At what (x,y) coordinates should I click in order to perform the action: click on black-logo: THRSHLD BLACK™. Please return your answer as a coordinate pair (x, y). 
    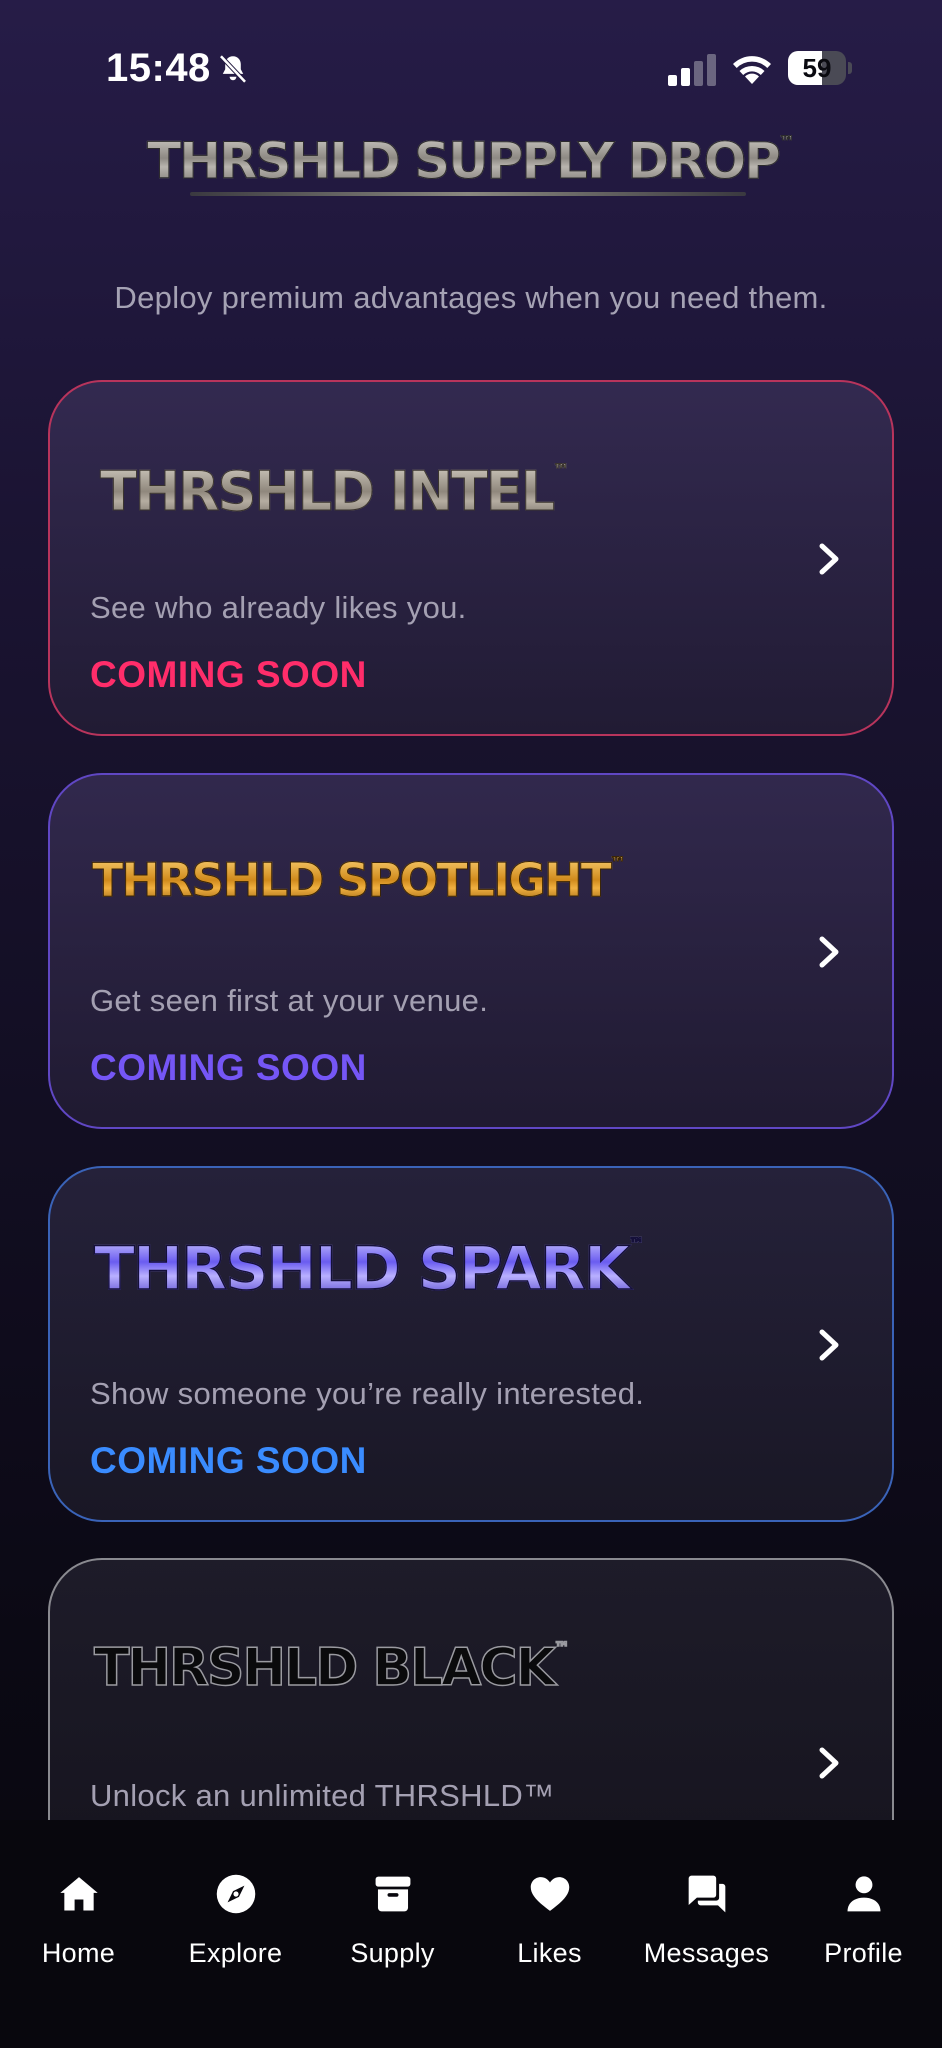
    Looking at the image, I should click on (332, 1668).